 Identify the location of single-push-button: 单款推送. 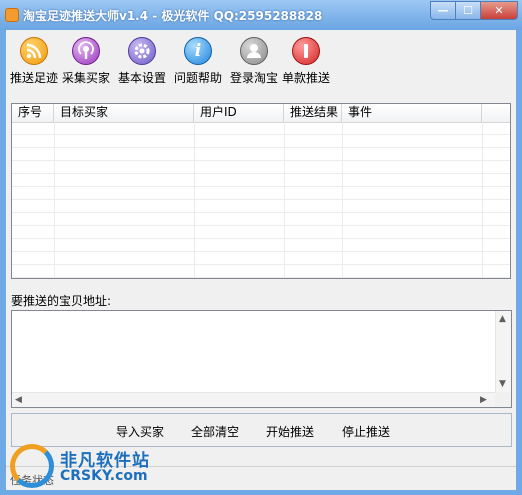
(306, 62).